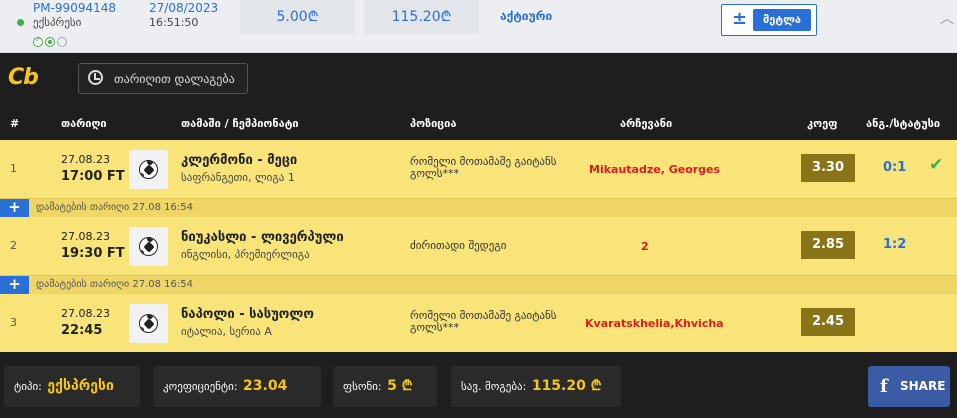 The image size is (957, 418). I want to click on row-pick: Mikautadze, Georges, so click(655, 169).